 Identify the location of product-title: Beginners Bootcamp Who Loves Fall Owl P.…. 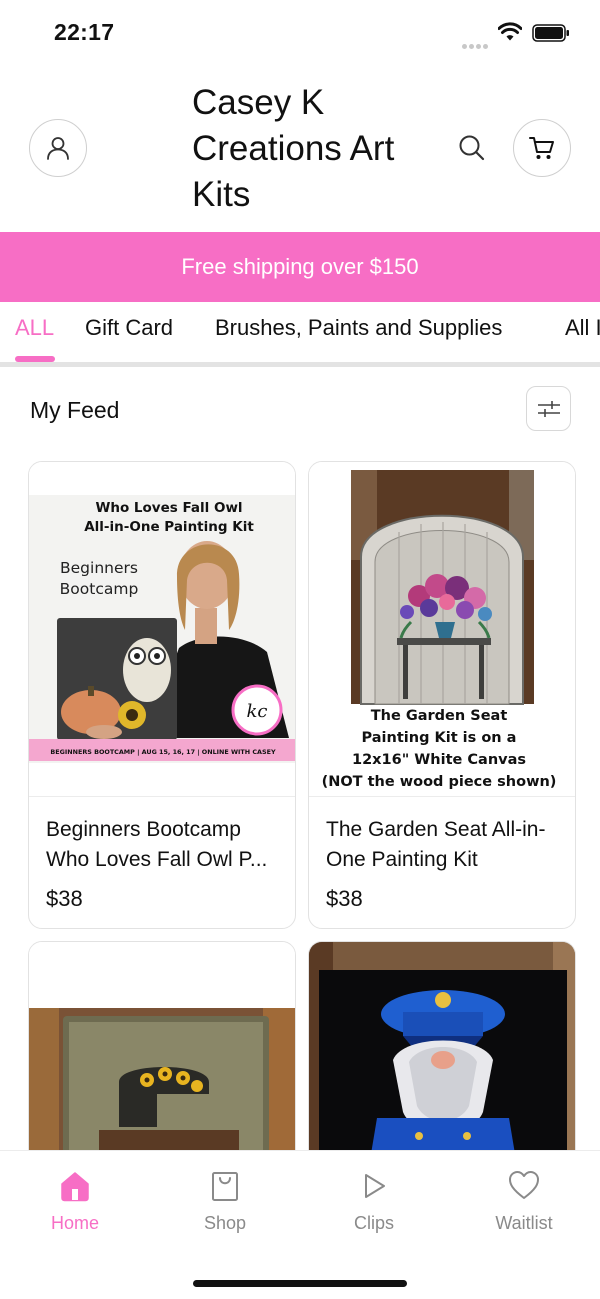
(161, 845).